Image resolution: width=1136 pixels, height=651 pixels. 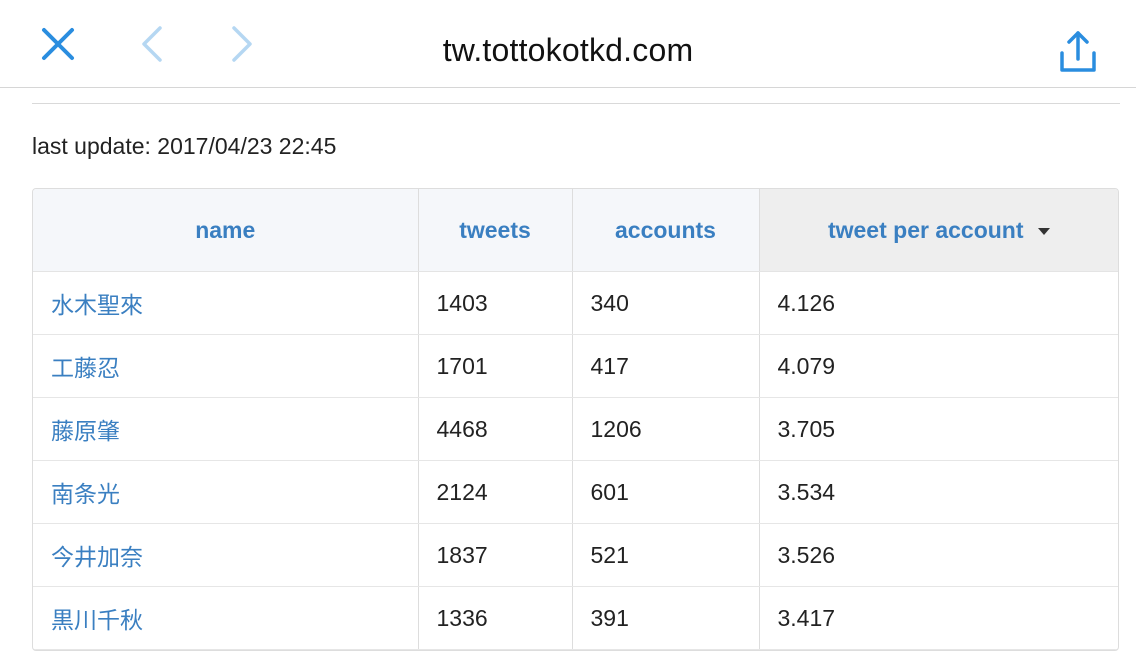 I want to click on browser-toolbar: tw.tottokotkd.com, so click(x=568, y=44).